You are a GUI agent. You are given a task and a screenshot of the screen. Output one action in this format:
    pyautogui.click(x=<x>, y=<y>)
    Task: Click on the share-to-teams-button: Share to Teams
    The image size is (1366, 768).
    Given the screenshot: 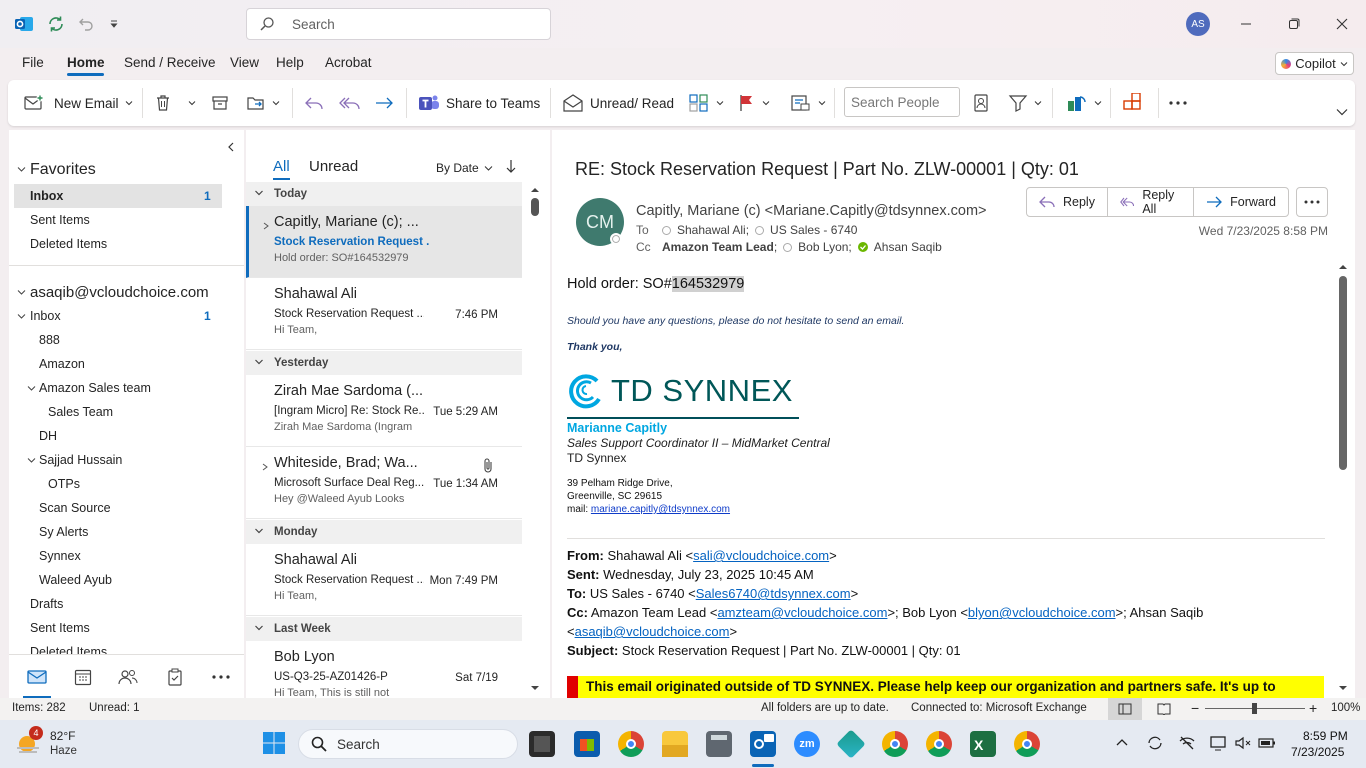 What is the action you would take?
    pyautogui.click(x=479, y=103)
    